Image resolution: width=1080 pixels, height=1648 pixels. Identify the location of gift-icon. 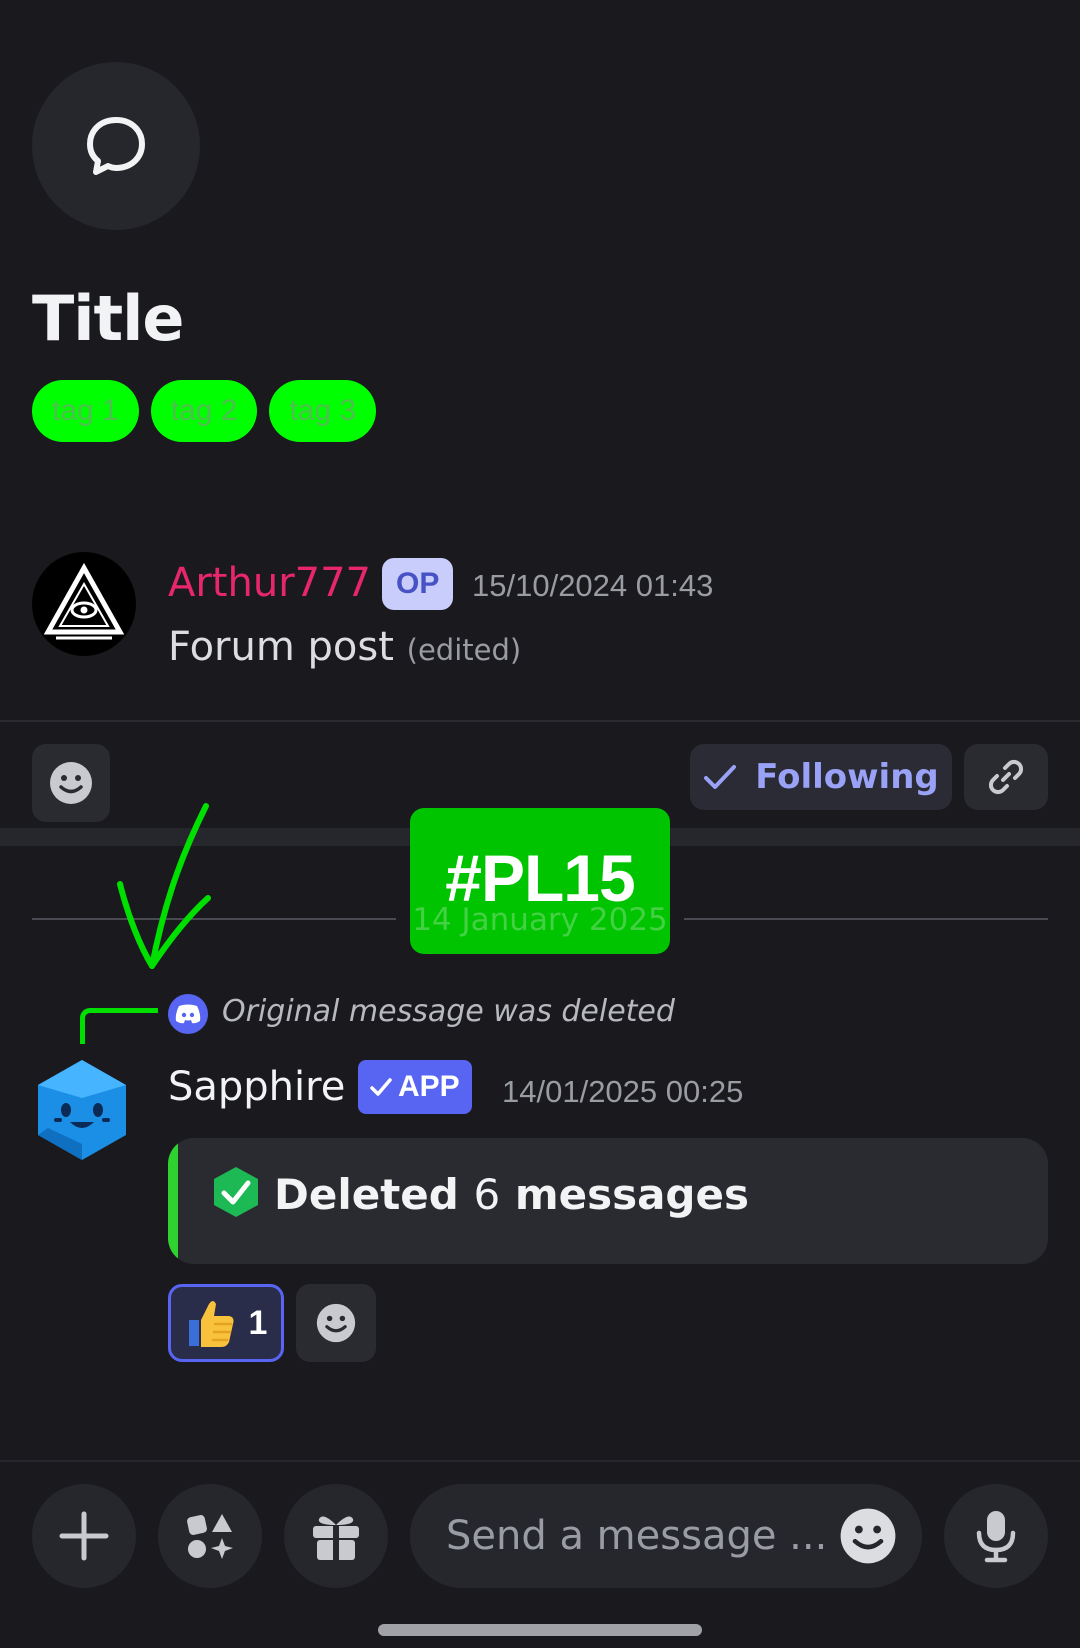
(336, 1538).